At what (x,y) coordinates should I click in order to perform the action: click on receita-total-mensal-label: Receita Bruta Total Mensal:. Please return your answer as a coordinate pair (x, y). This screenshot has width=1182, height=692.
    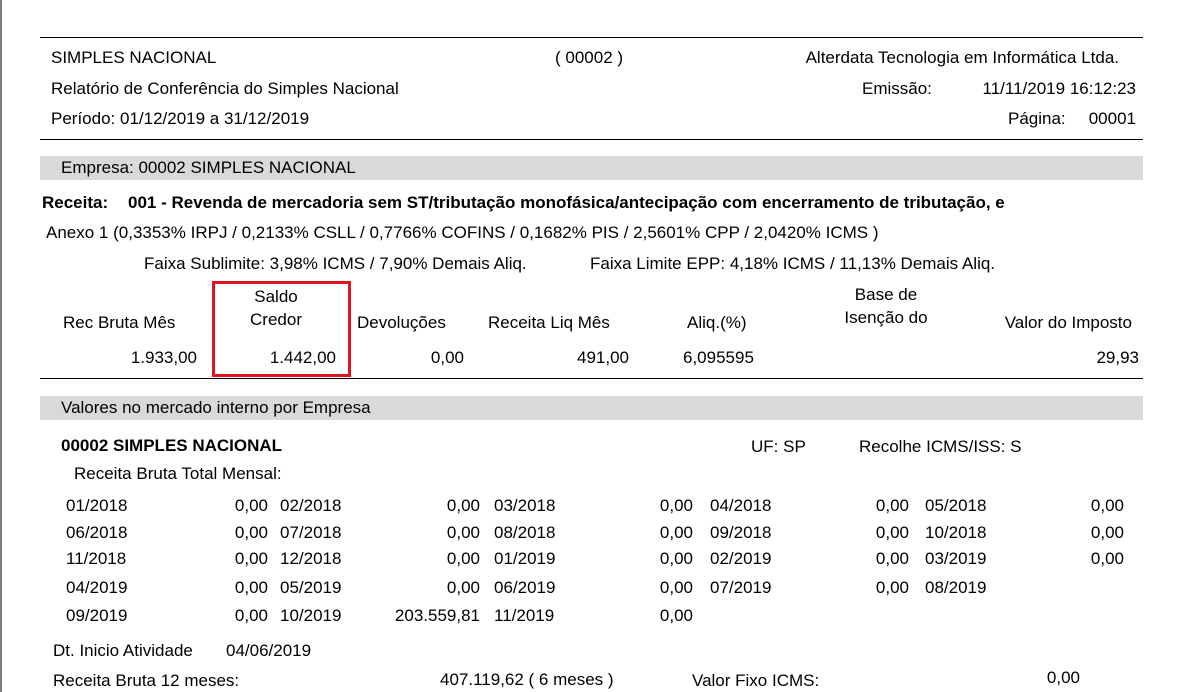
    Looking at the image, I should click on (178, 473).